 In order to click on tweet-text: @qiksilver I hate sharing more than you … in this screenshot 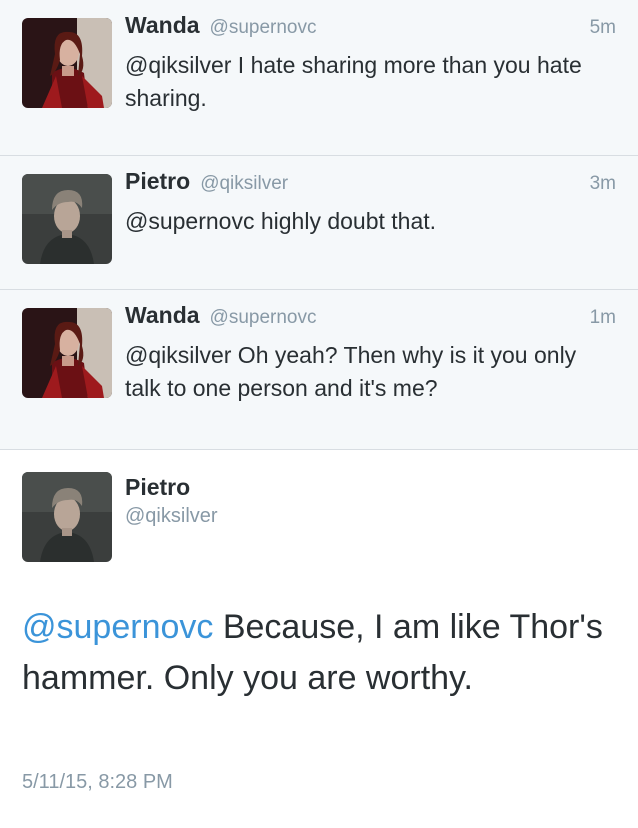, I will do `click(353, 81)`.